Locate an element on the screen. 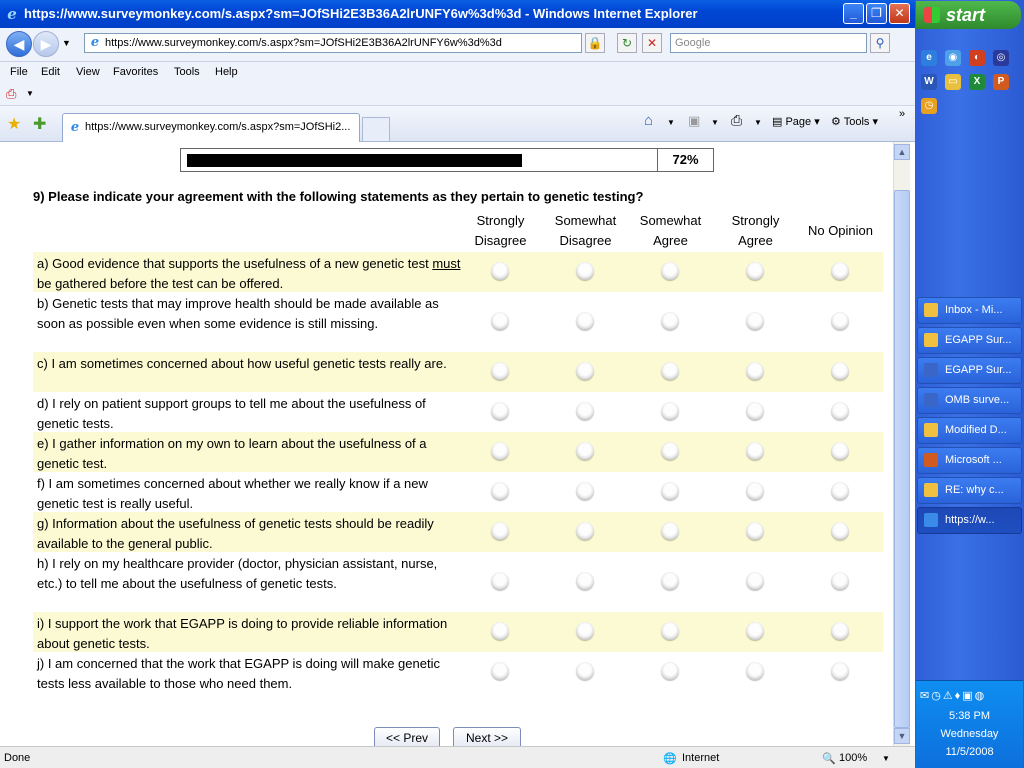 Image resolution: width=1024 pixels, height=768 pixels. refresh-icon: ↻ is located at coordinates (627, 43).